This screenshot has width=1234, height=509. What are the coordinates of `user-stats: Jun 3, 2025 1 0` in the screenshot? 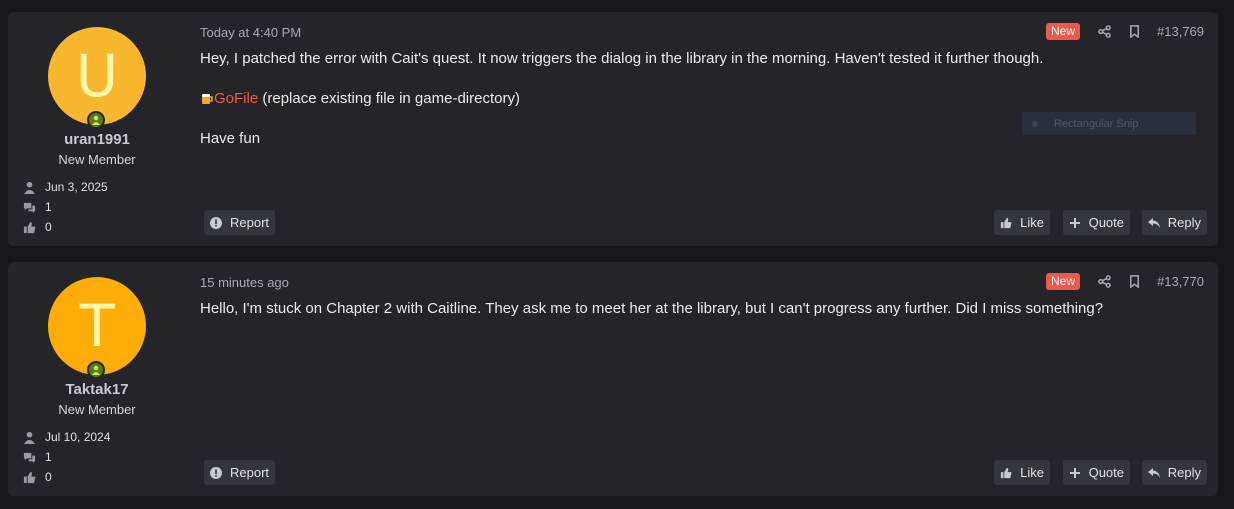 It's located at (65, 207).